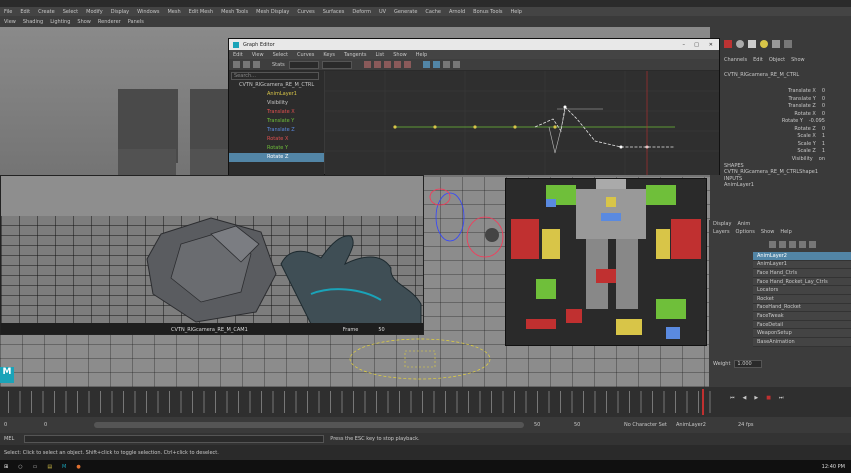 Image resolution: width=851 pixels, height=473 pixels. What do you see at coordinates (8, 12) in the screenshot?
I see `menu-file: File` at bounding box center [8, 12].